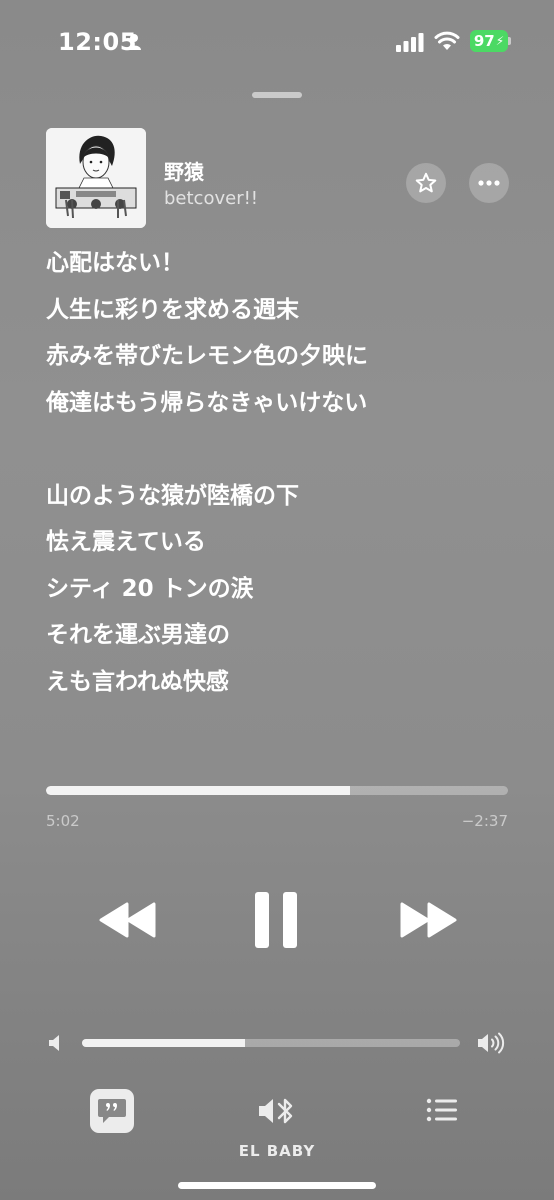  I want to click on more-options-button, so click(489, 183).